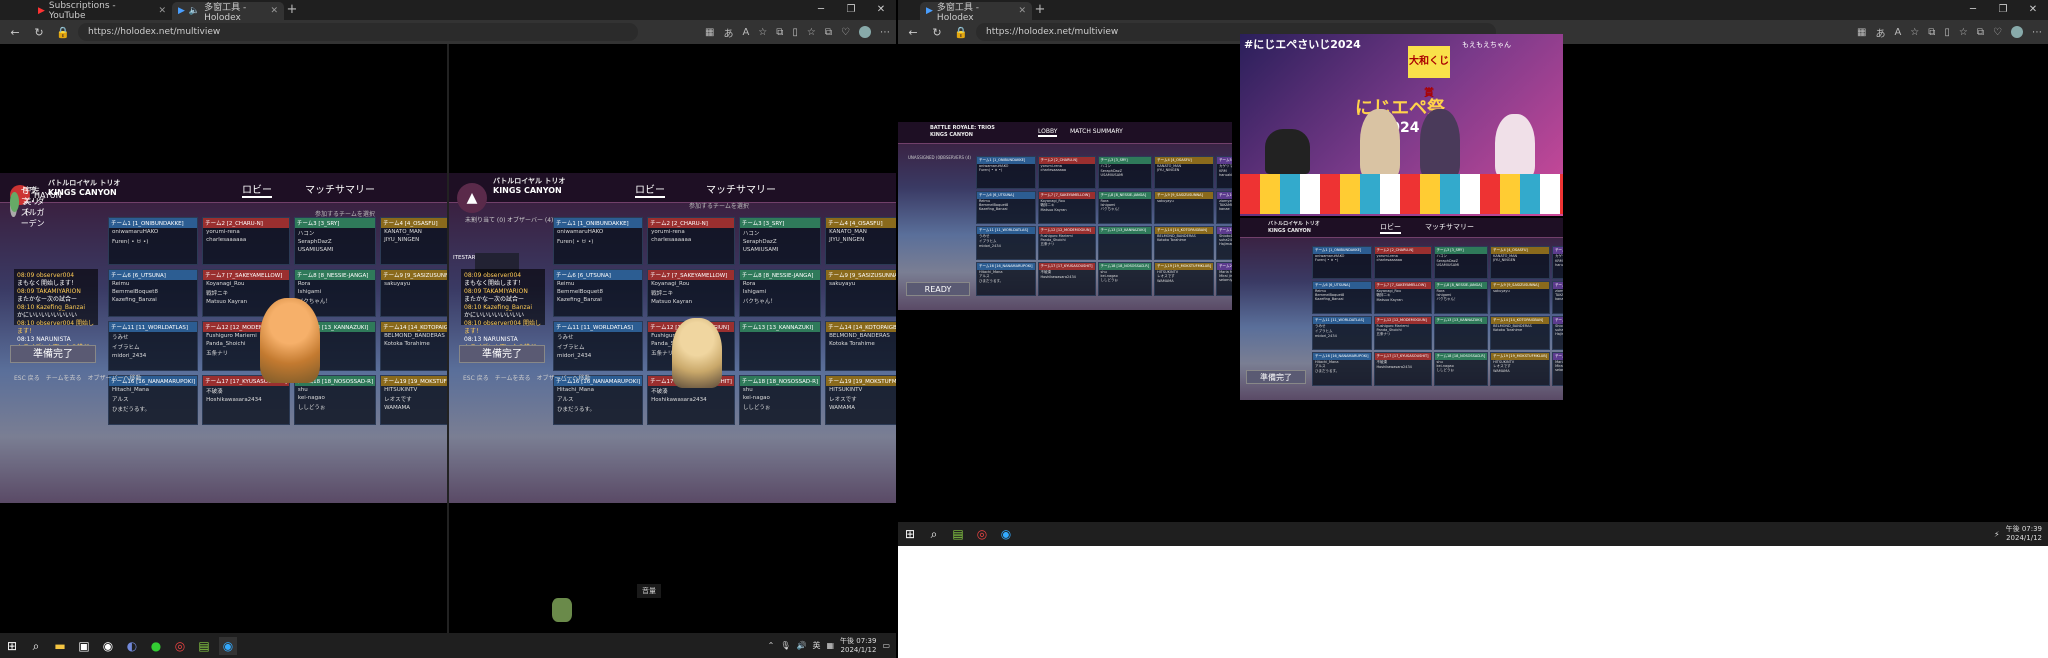 The width and height of the screenshot is (2048, 658). Describe the element at coordinates (1125, 243) in the screenshot. I see `team-slot: チーム13 [13_KANNAZUKI]` at that location.